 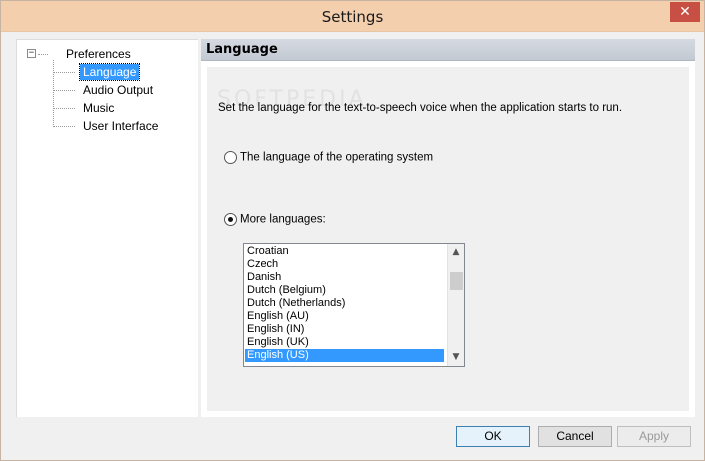 What do you see at coordinates (242, 49) in the screenshot?
I see `panel-title: Language` at bounding box center [242, 49].